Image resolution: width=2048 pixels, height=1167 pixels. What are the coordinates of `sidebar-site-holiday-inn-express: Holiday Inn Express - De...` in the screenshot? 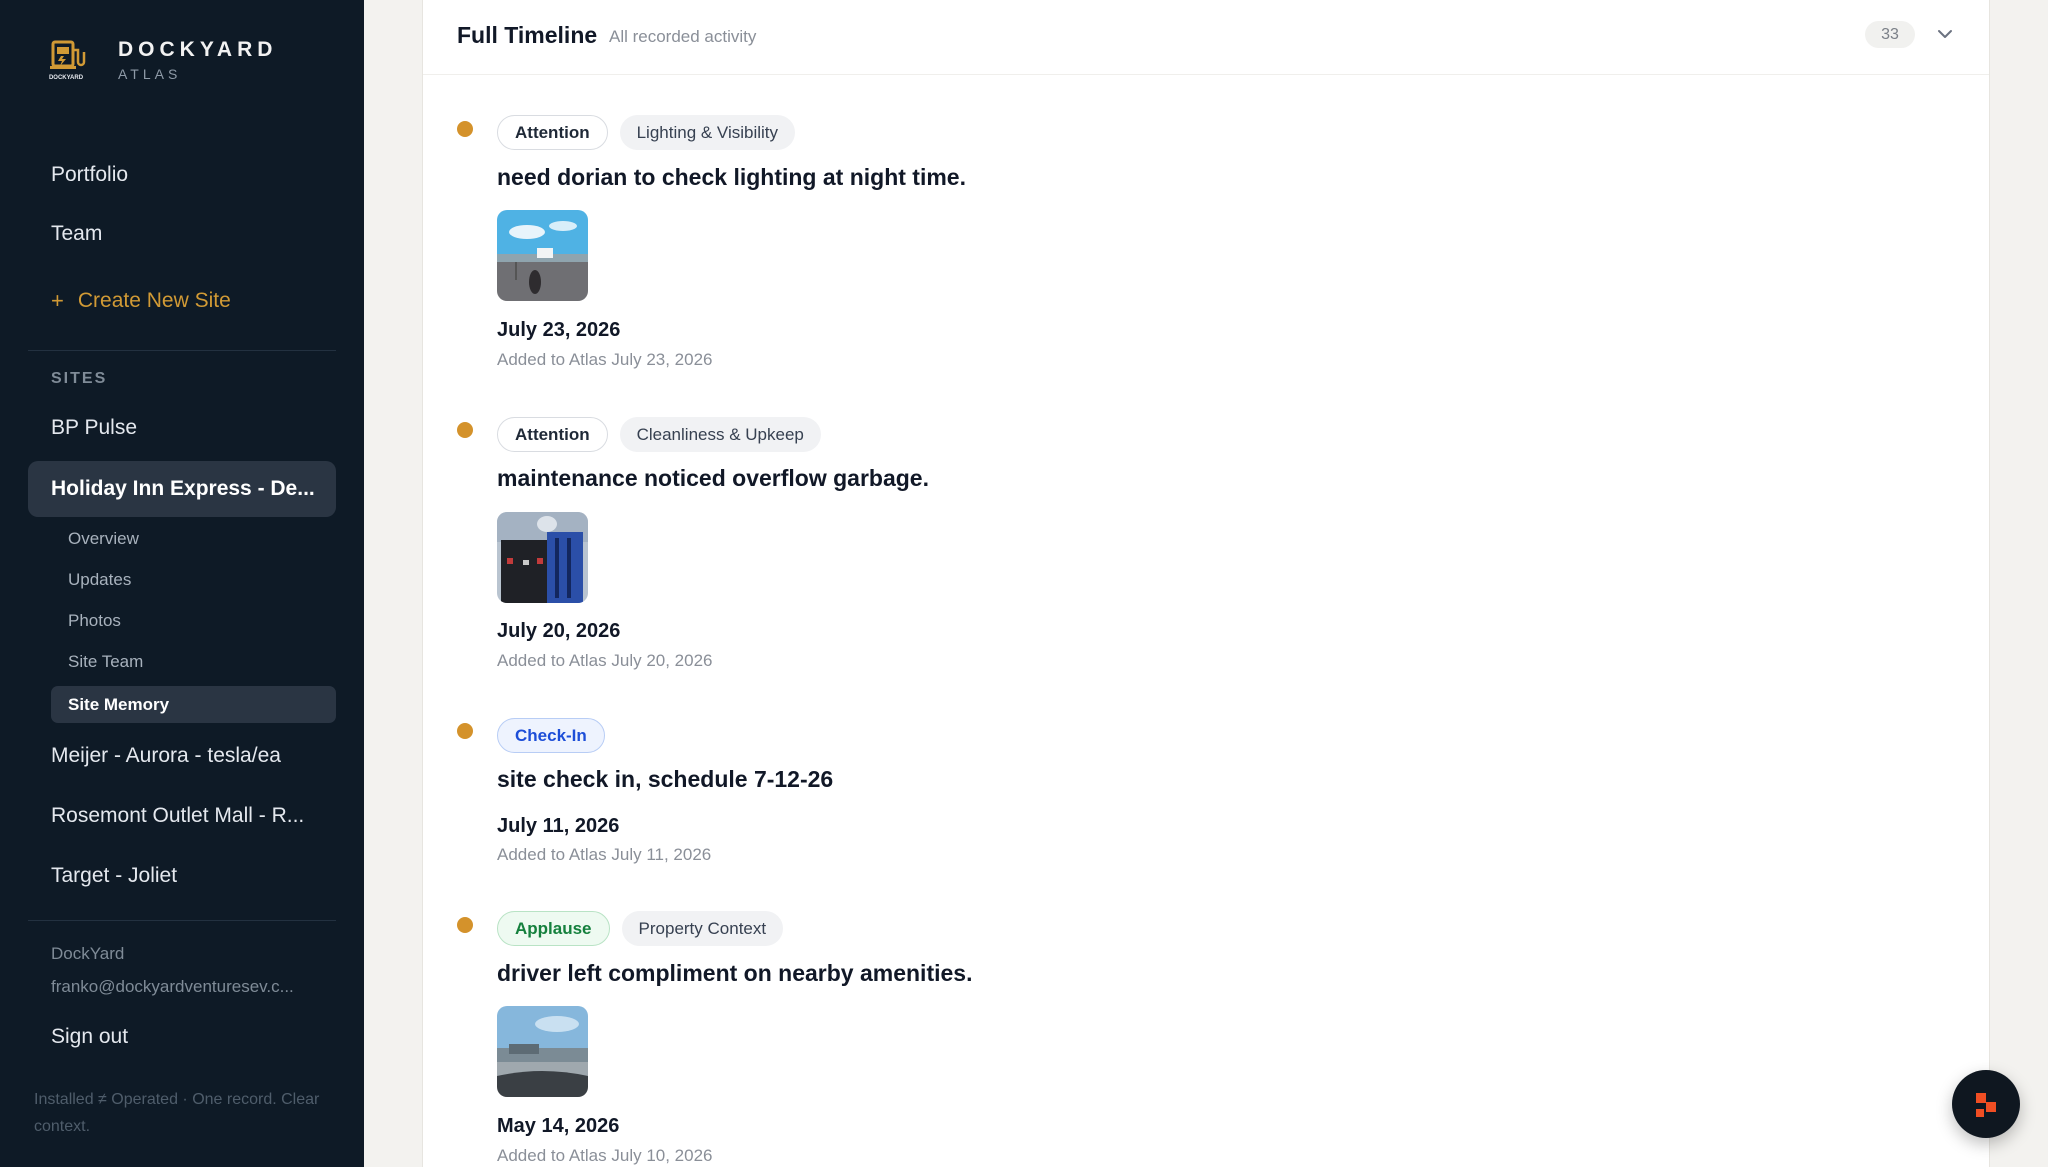 It's located at (182, 489).